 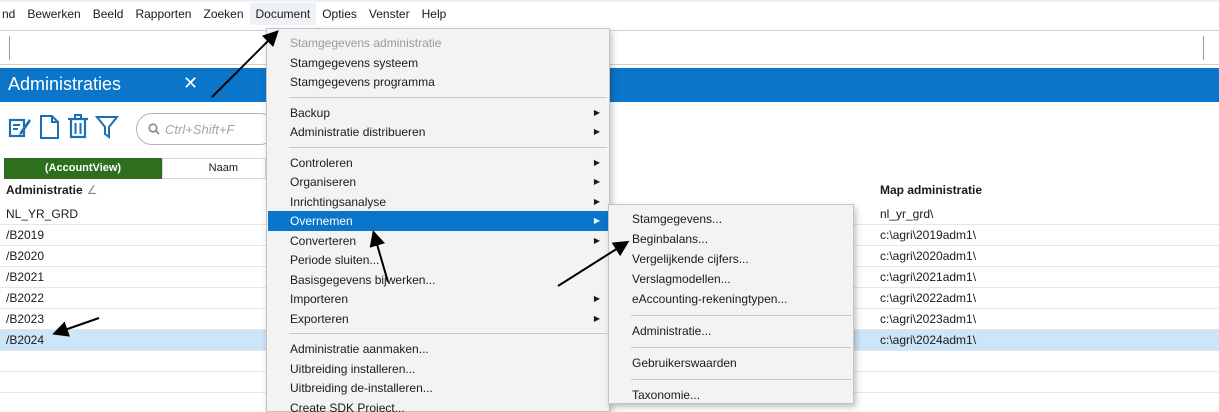 I want to click on menu-document: Document, so click(x=283, y=14).